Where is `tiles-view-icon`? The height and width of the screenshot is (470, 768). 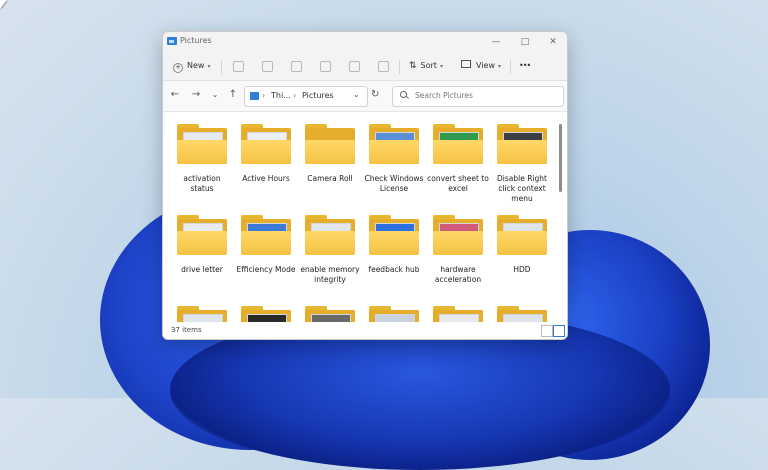
tiles-view-icon is located at coordinates (559, 331).